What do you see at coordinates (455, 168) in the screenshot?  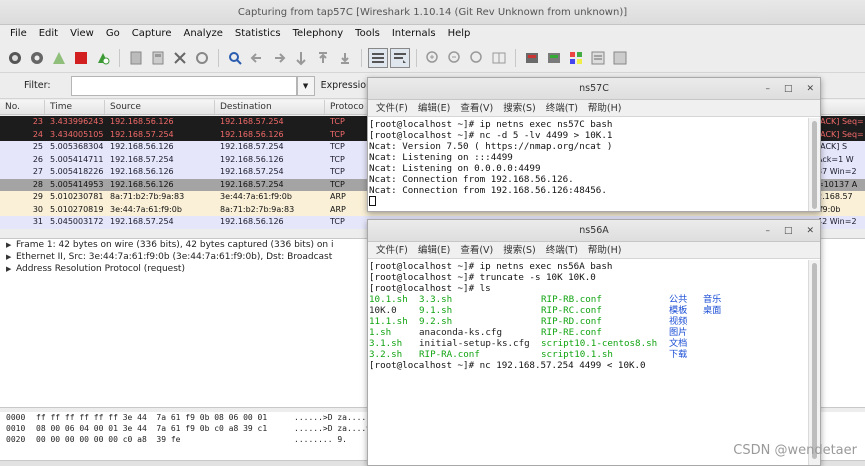 I see `terminal-line: Ncat: Listening on 0.0.0.0:4499` at bounding box center [455, 168].